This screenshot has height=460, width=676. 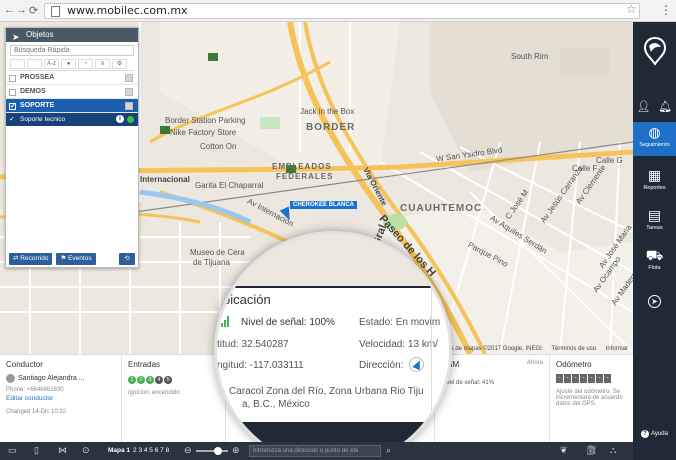 What do you see at coordinates (388, 450) in the screenshot?
I see `search-icon: ⌕` at bounding box center [388, 450].